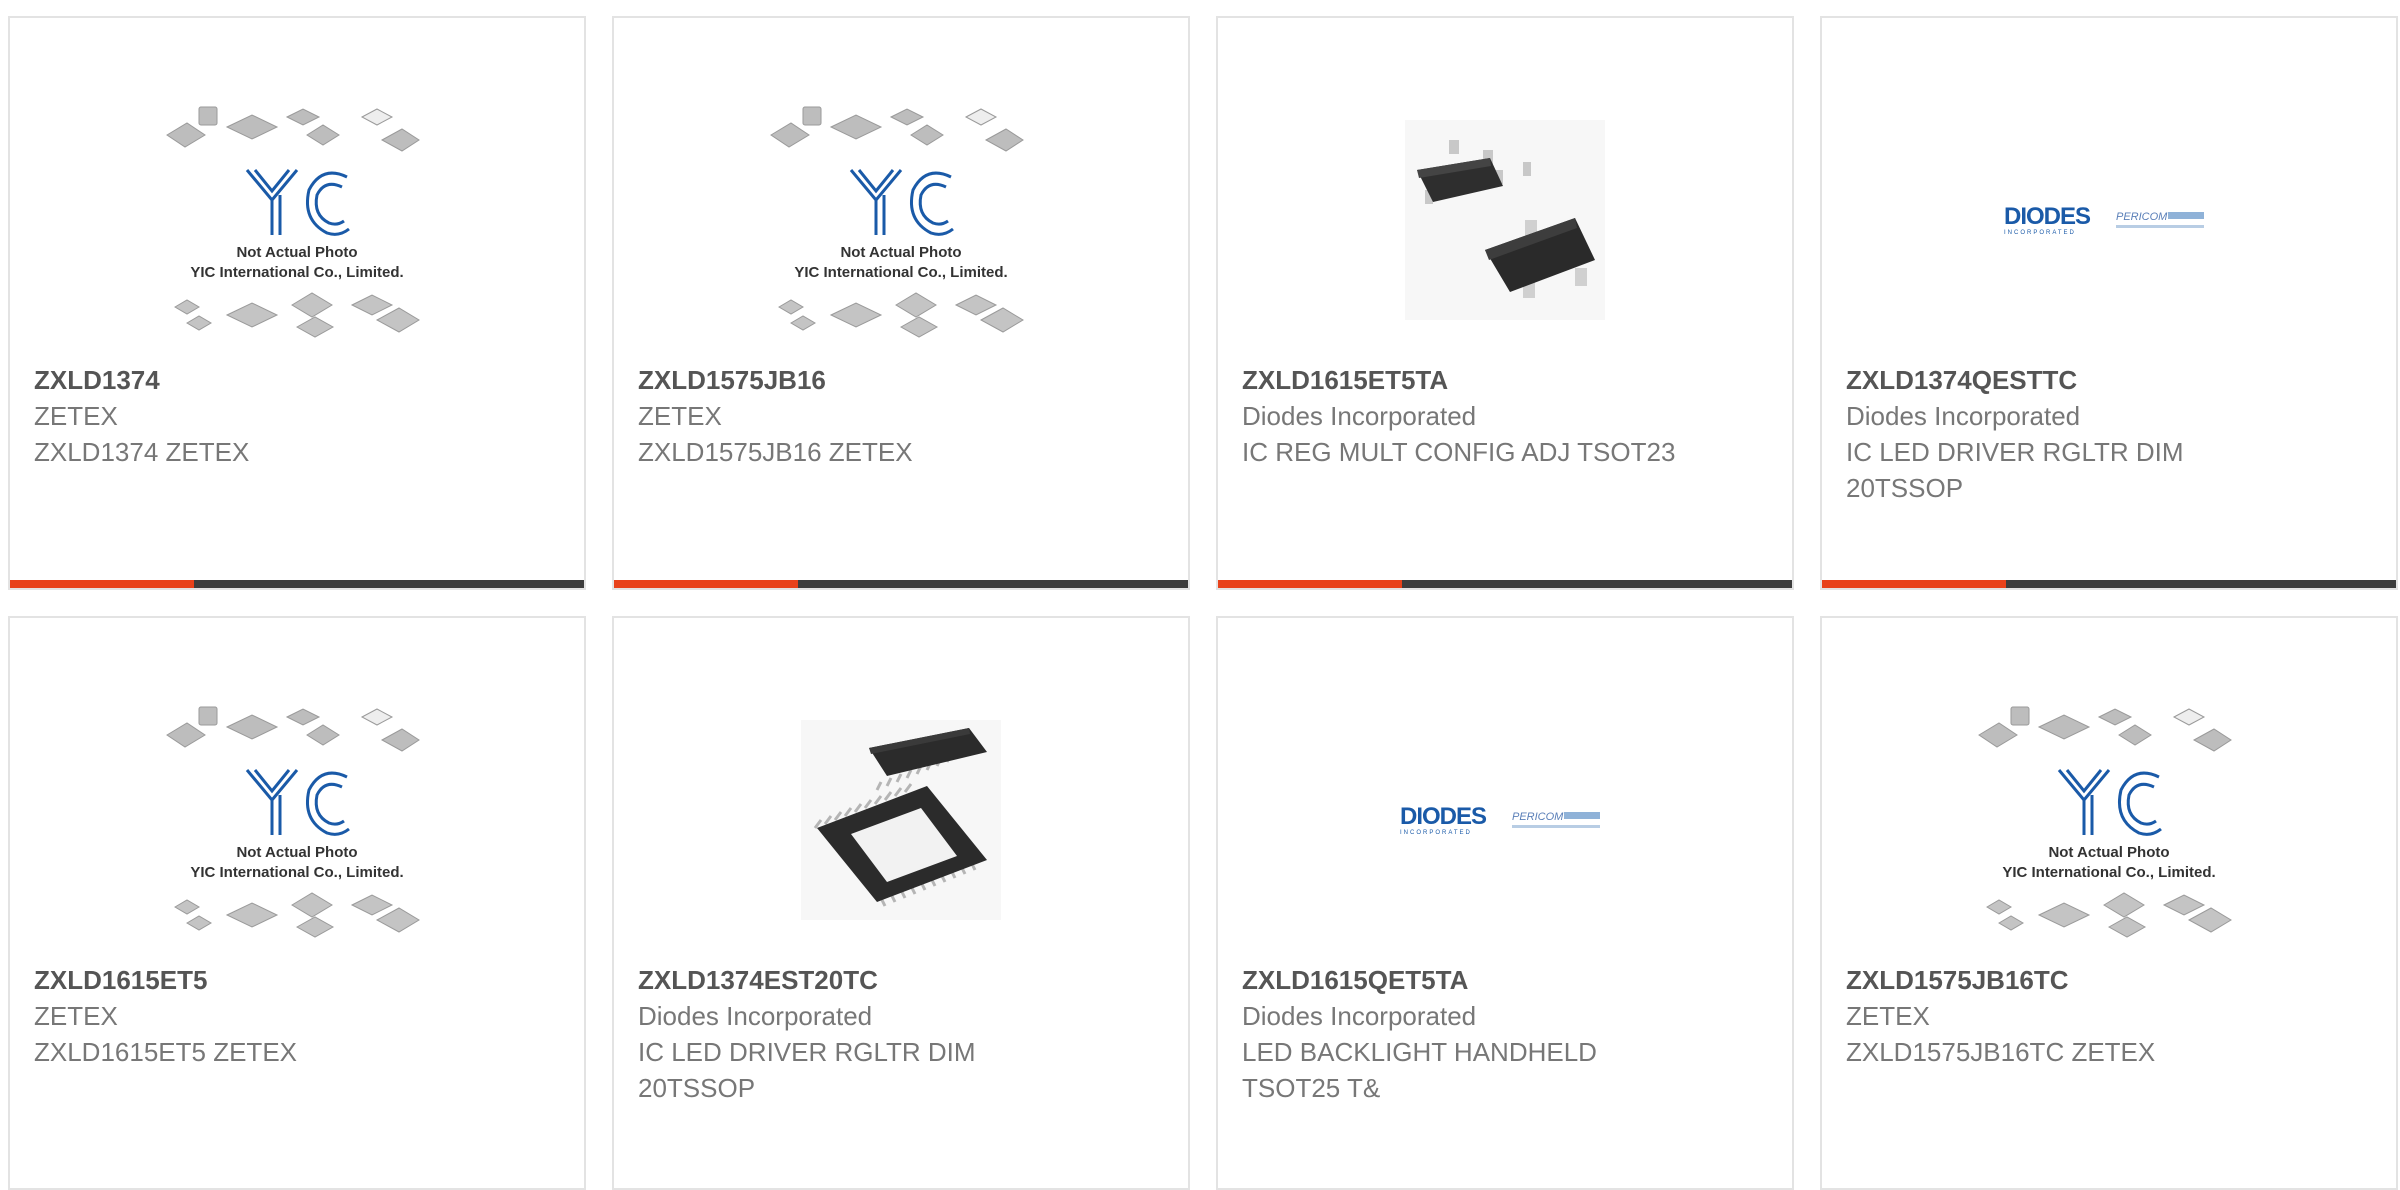 This screenshot has height=1190, width=2400. I want to click on part-number: ZXLD1374QESTTC, so click(2109, 380).